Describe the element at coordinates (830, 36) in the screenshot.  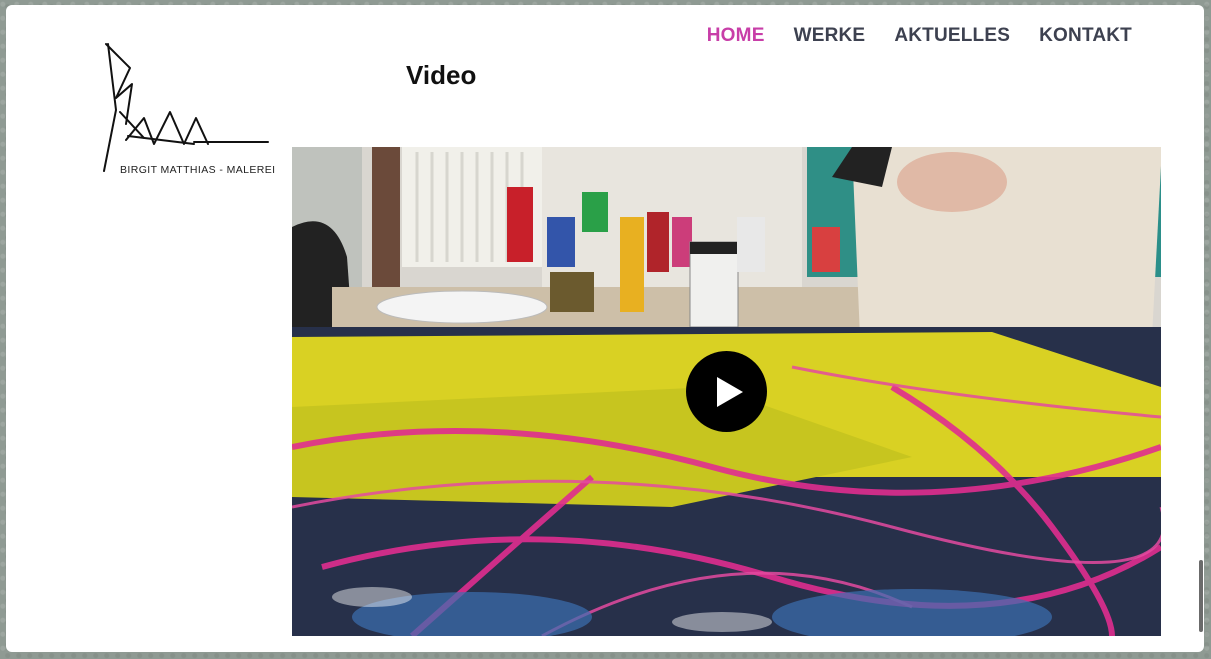
I see `nav-werke: WERKE` at that location.